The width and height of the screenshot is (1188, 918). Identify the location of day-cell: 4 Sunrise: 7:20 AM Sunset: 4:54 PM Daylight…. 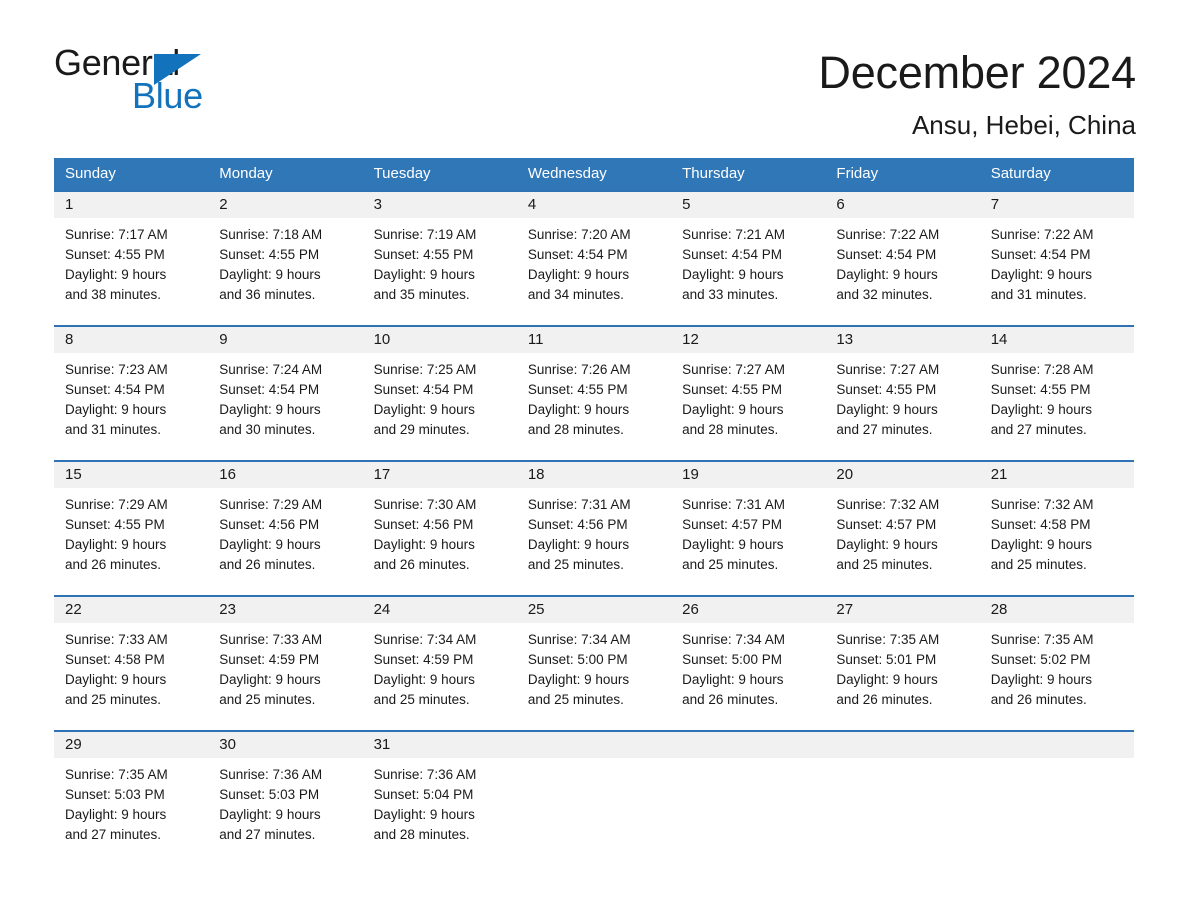
(594, 258).